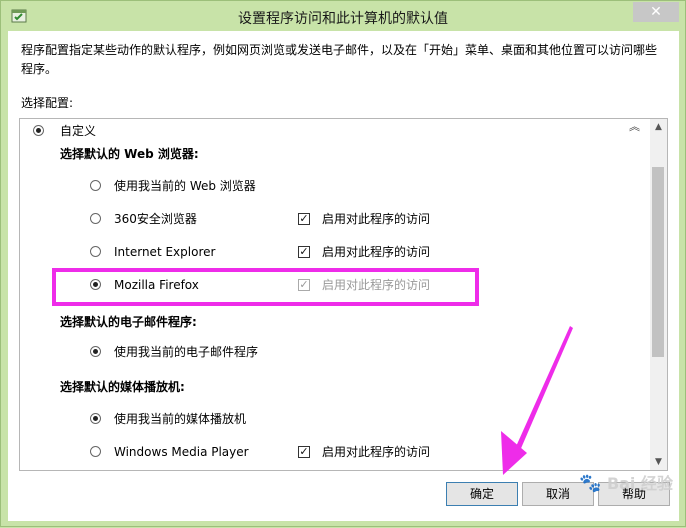 The image size is (686, 528). I want to click on ok-button: 确定, so click(482, 494).